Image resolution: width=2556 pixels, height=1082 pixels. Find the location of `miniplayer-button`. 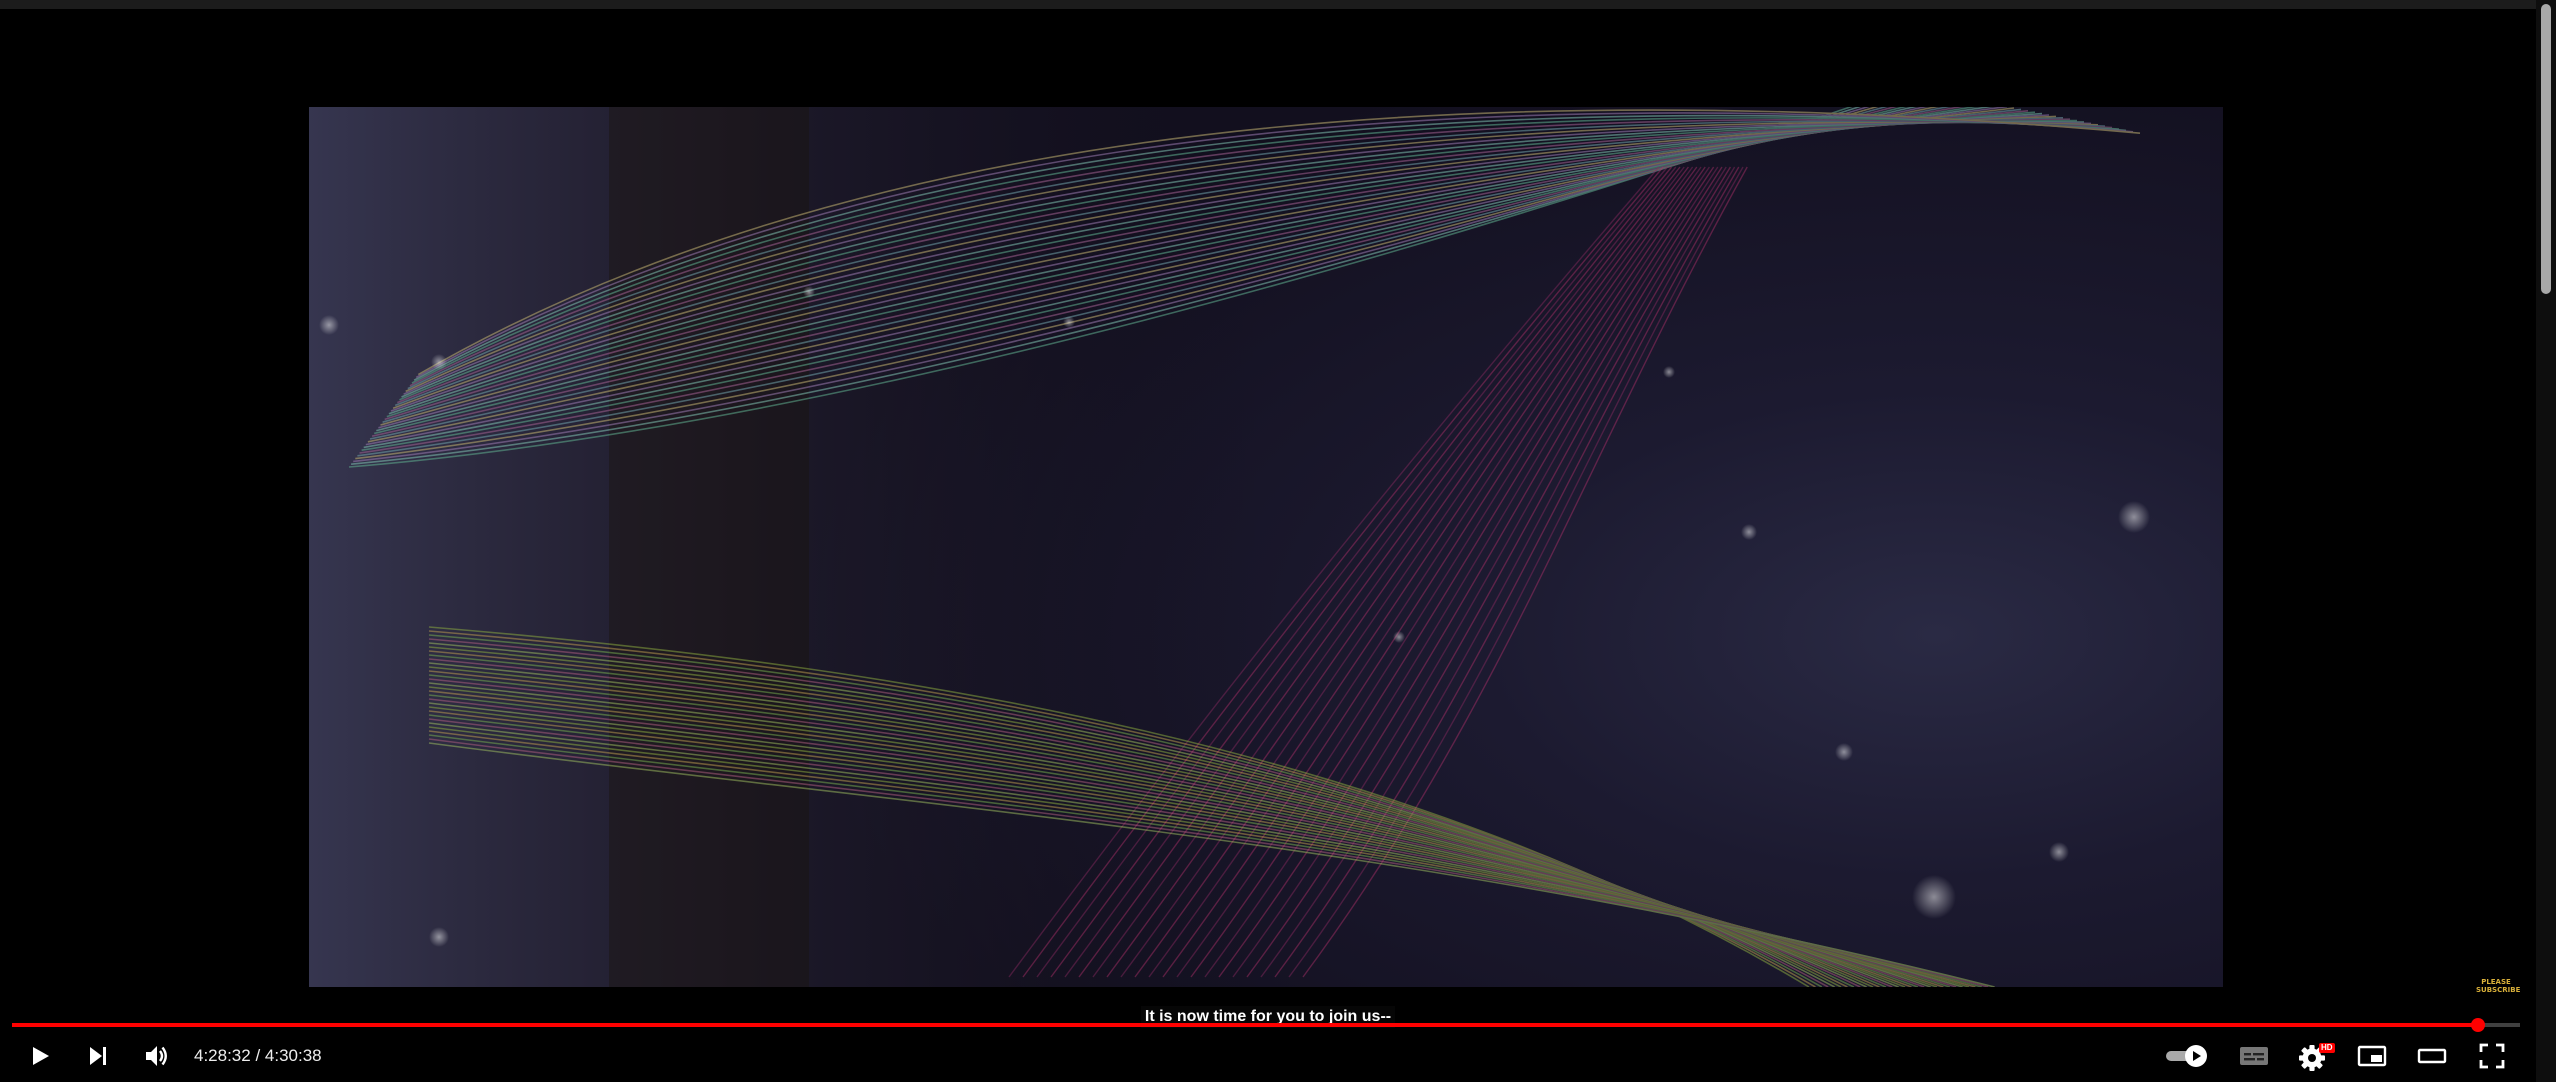

miniplayer-button is located at coordinates (2372, 1056).